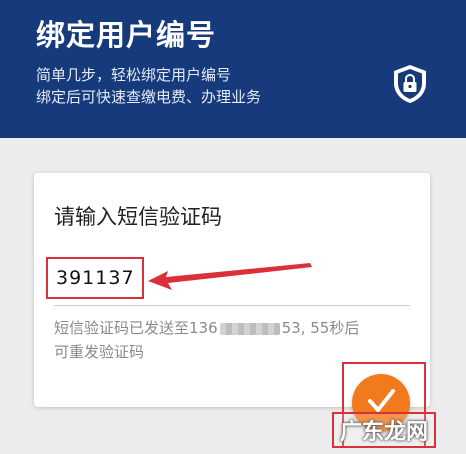 The image size is (466, 454). Describe the element at coordinates (149, 97) in the screenshot. I see `header-subtitle-line2: 绑定后可快速查缴电费、办理业务` at that location.